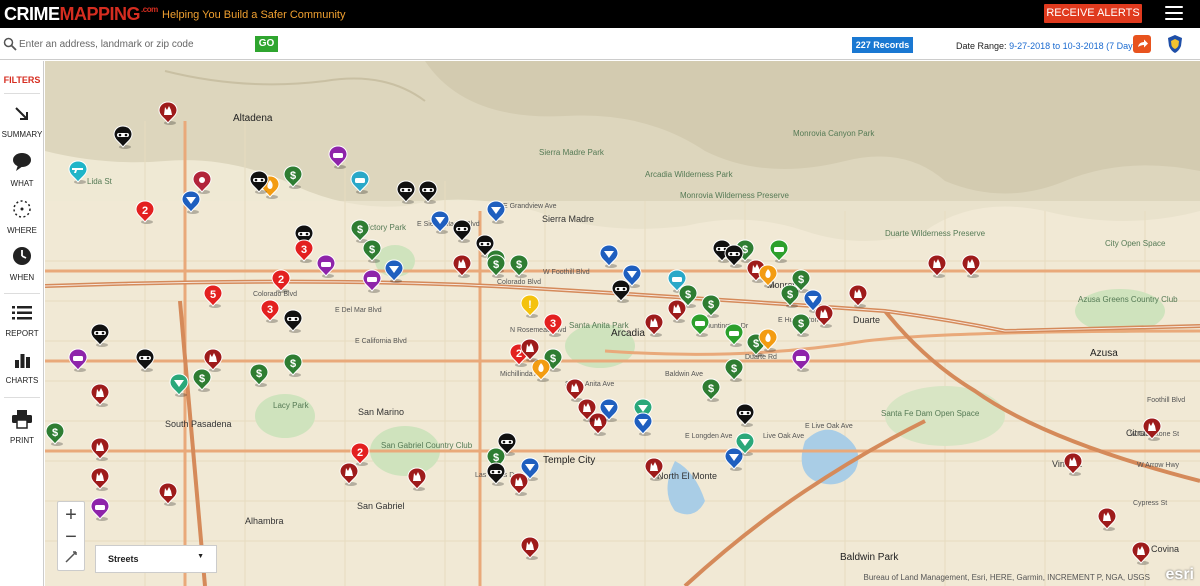 The height and width of the screenshot is (586, 1200). What do you see at coordinates (1175, 44) in the screenshot?
I see `police-badge-icon` at bounding box center [1175, 44].